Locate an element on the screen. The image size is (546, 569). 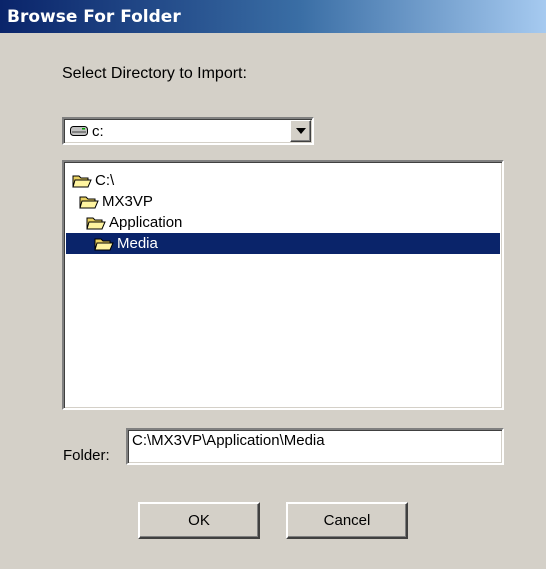
drive-select-dropdown-button is located at coordinates (300, 131).